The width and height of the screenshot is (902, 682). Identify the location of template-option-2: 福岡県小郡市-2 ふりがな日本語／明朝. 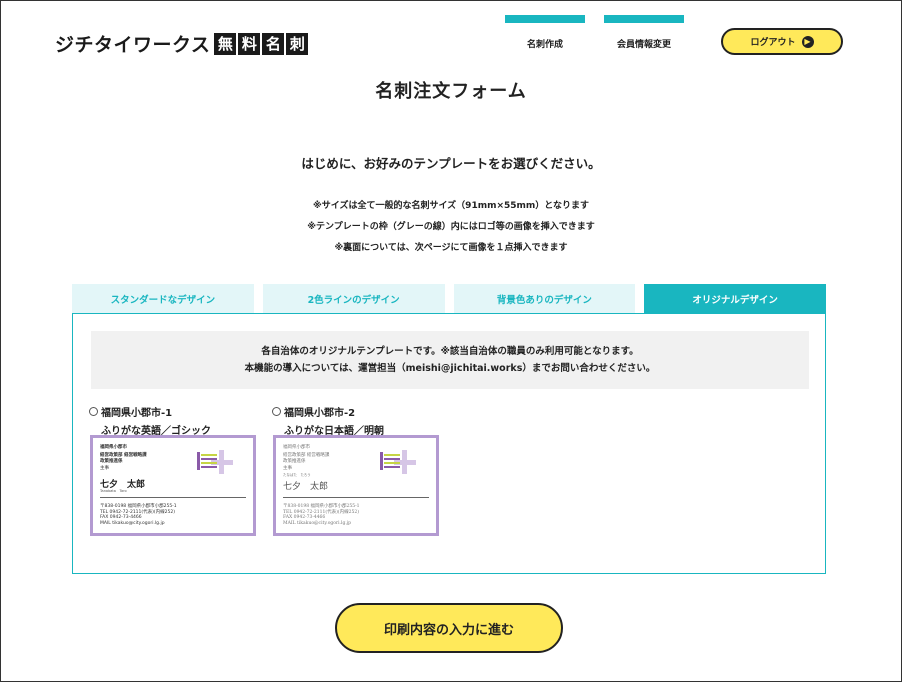
(328, 420).